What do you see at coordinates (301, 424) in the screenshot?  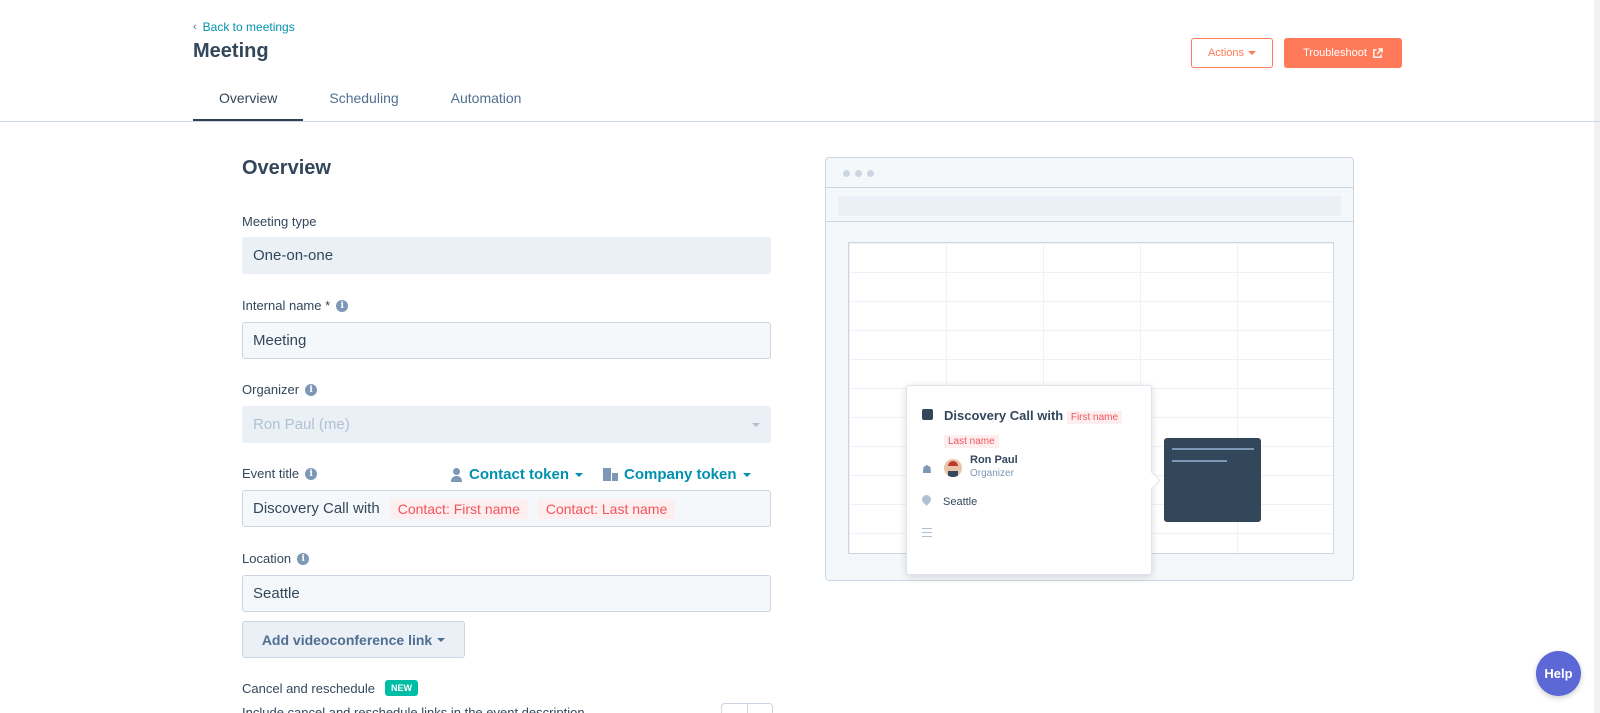 I see `organizer-value: Ron Paul (me)` at bounding box center [301, 424].